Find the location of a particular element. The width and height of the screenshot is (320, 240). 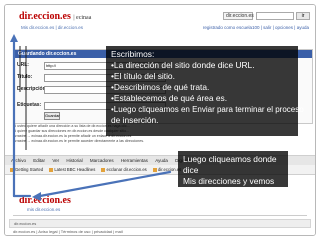

logo-suffix: | ecinaa is located at coordinates (82, 18).